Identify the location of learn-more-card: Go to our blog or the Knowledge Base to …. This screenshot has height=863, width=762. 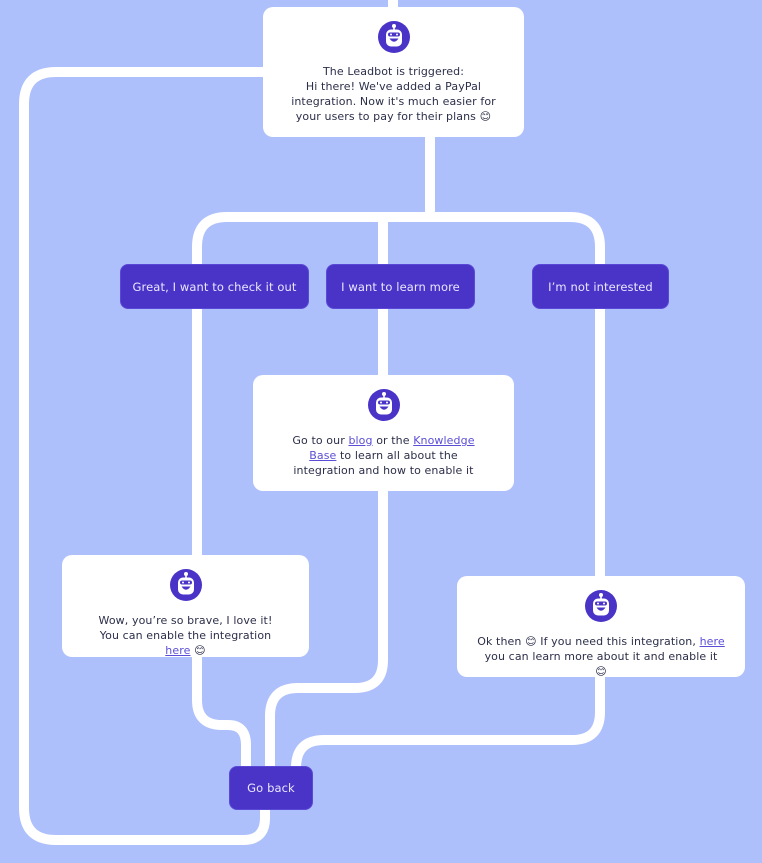
(383, 433).